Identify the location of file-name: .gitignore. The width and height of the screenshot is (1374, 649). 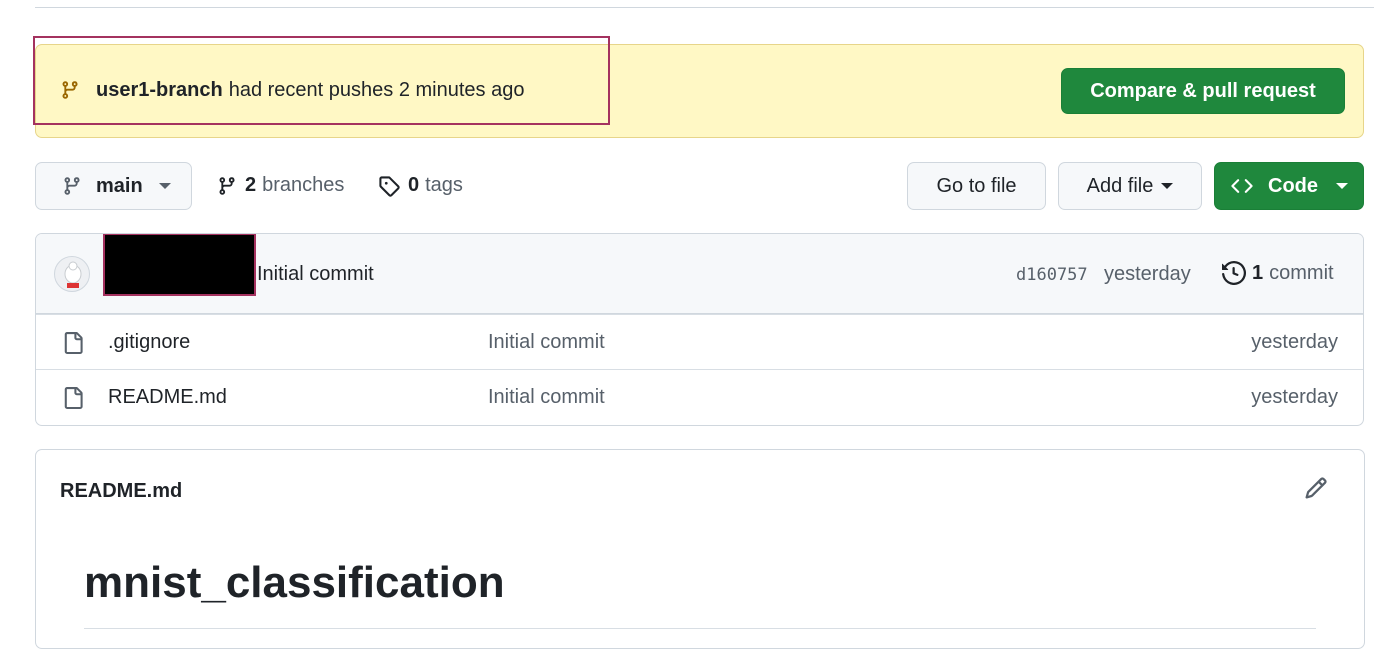
(149, 342).